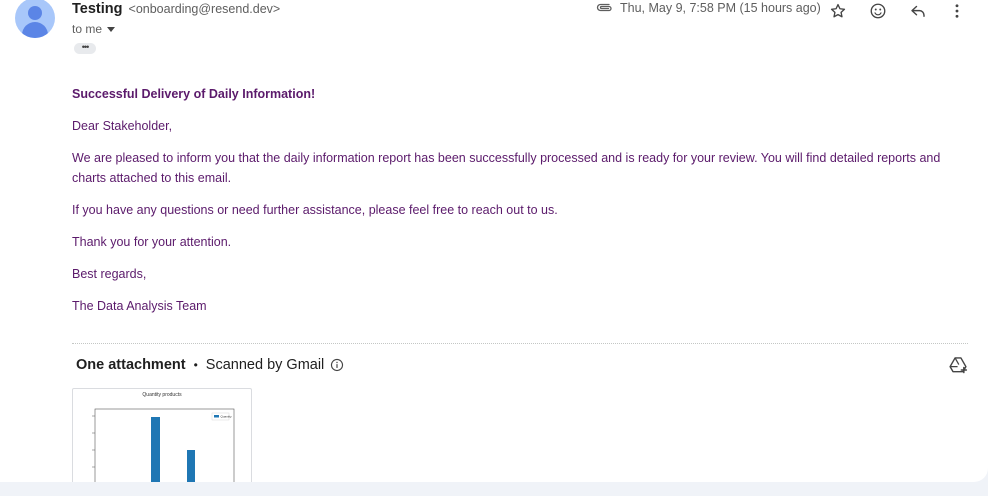  I want to click on attachment-thumbnail: Quantity products Quantity, so click(162, 435).